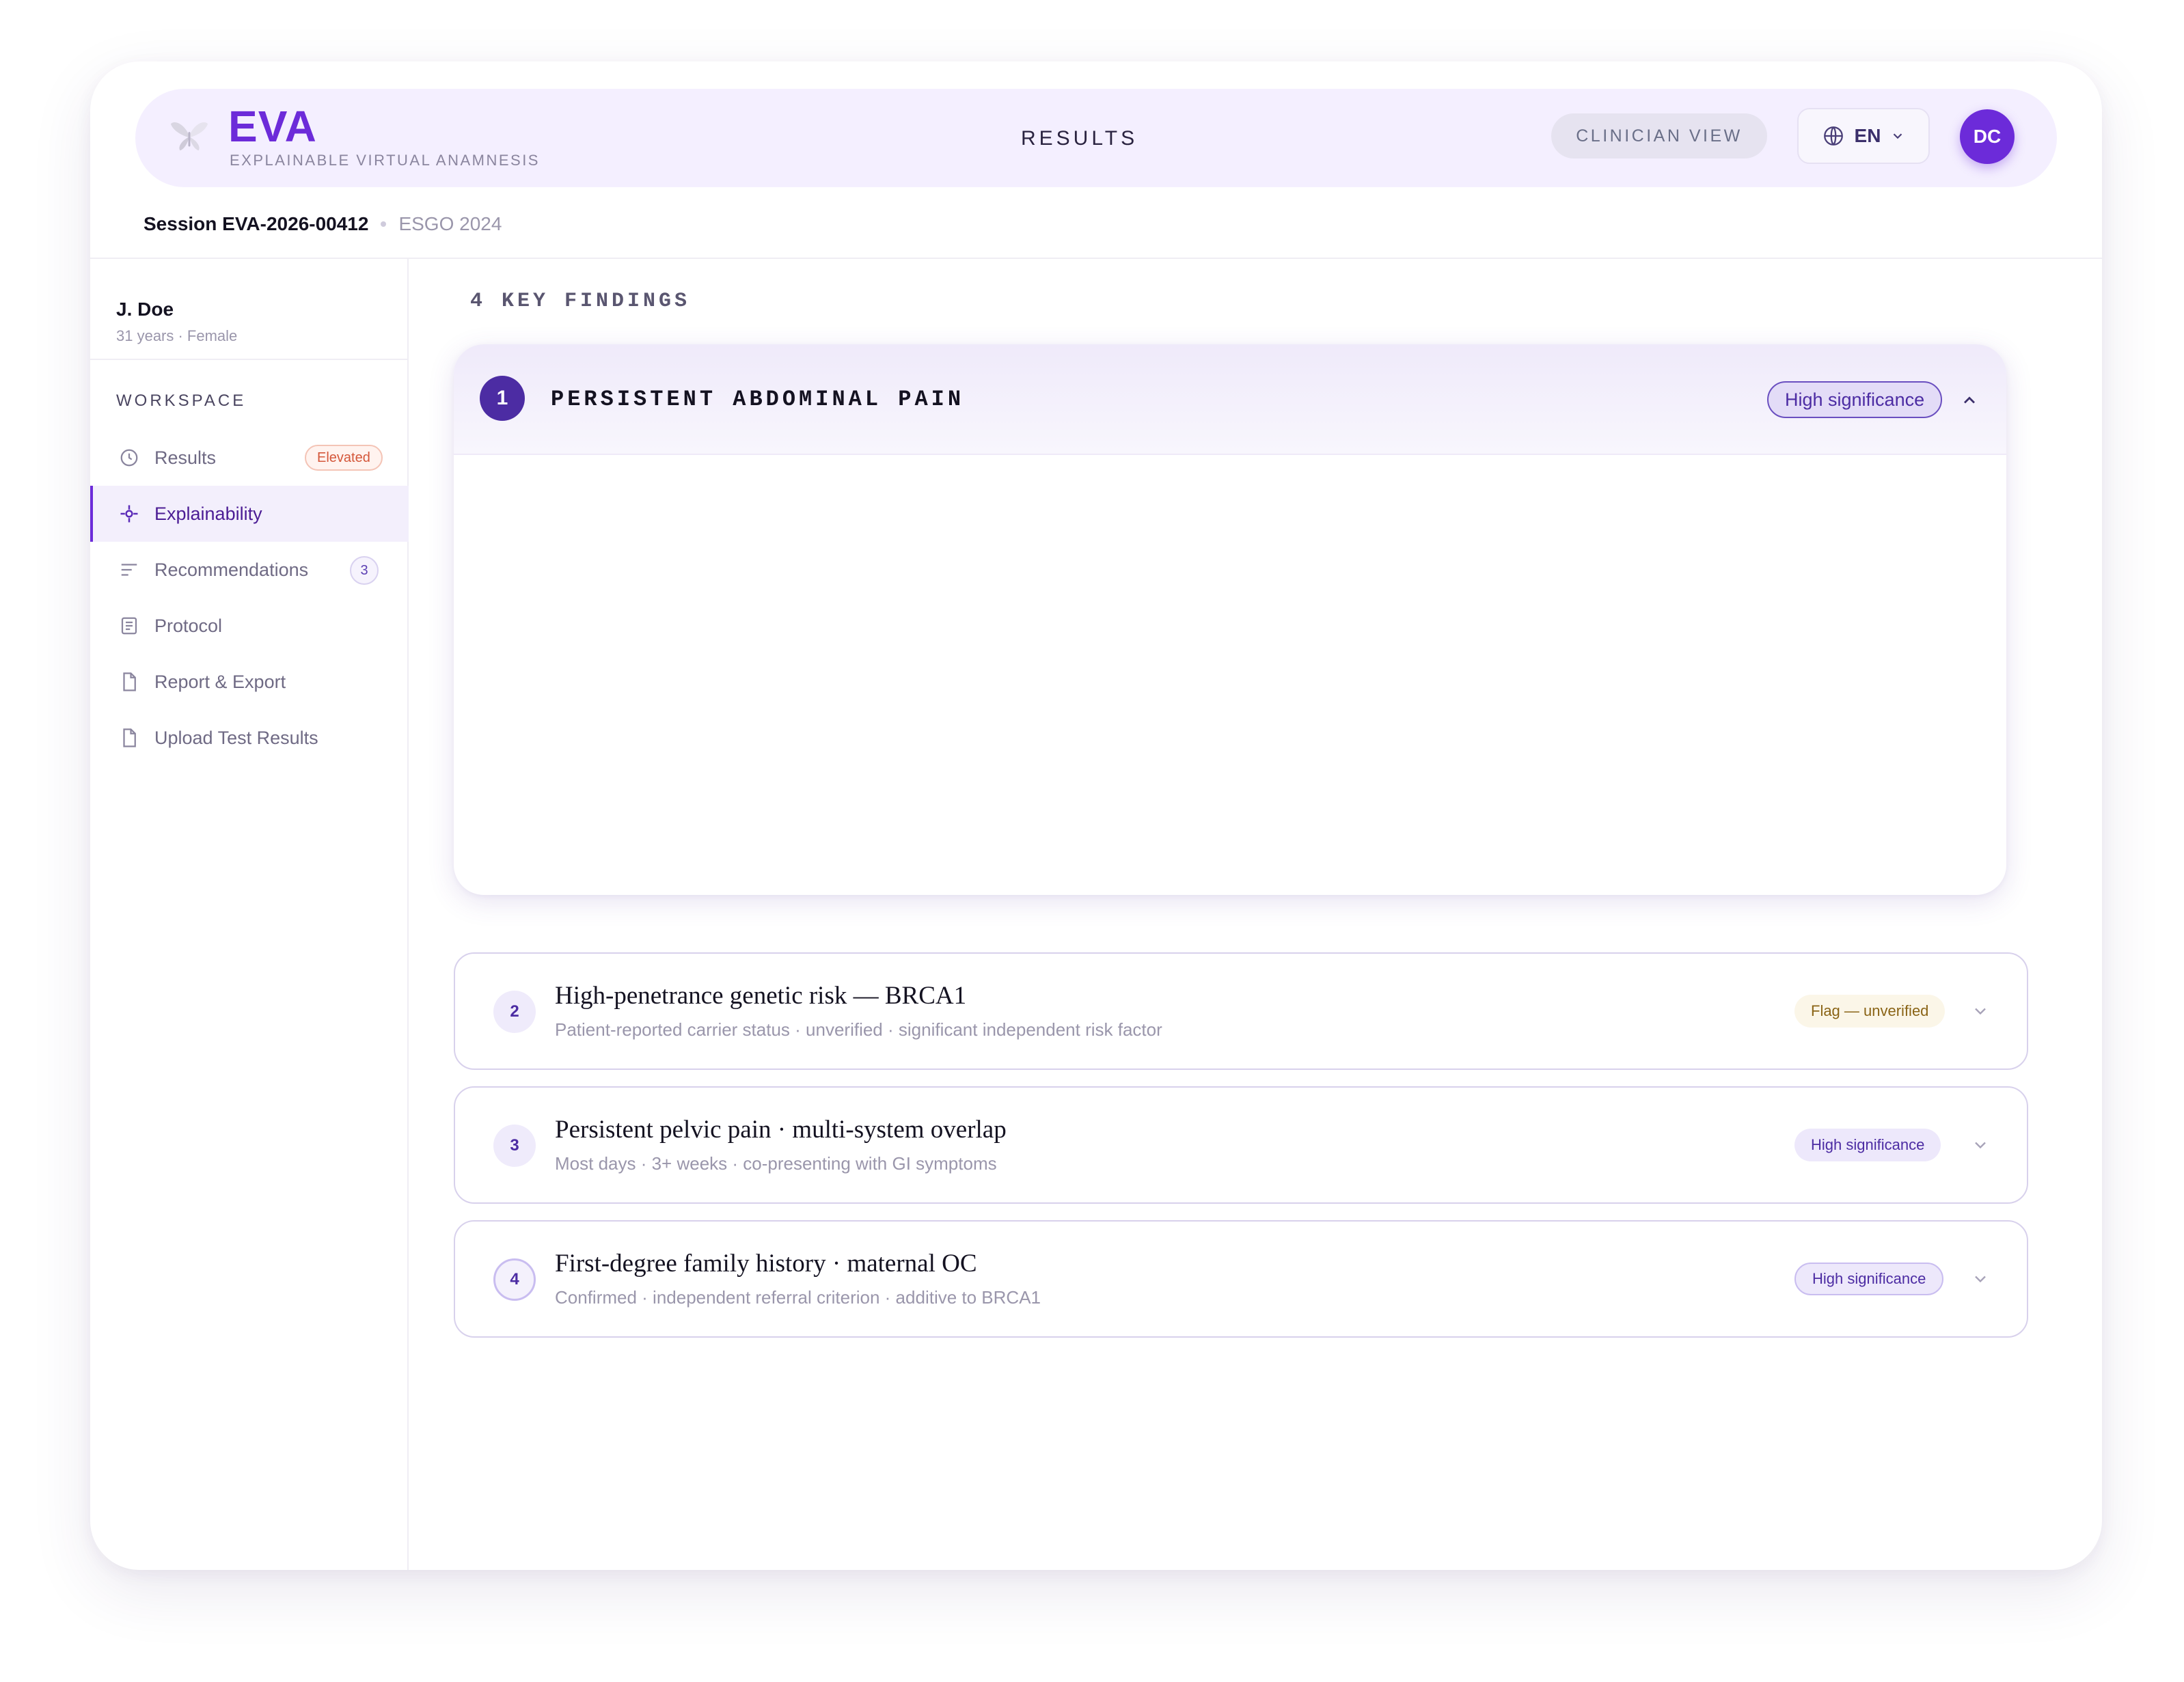  I want to click on sidebar-item-label: Recommendations, so click(231, 570).